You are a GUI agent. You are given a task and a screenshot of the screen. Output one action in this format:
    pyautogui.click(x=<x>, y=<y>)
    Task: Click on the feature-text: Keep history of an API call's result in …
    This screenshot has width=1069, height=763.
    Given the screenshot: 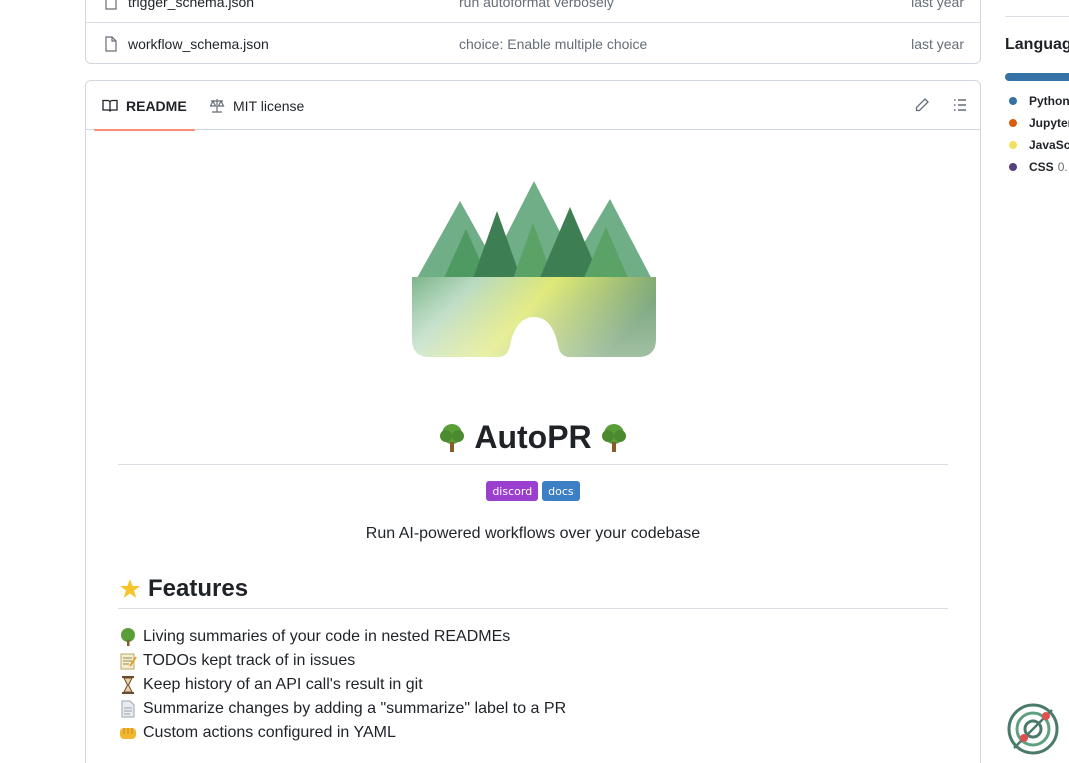 What is the action you would take?
    pyautogui.click(x=283, y=684)
    